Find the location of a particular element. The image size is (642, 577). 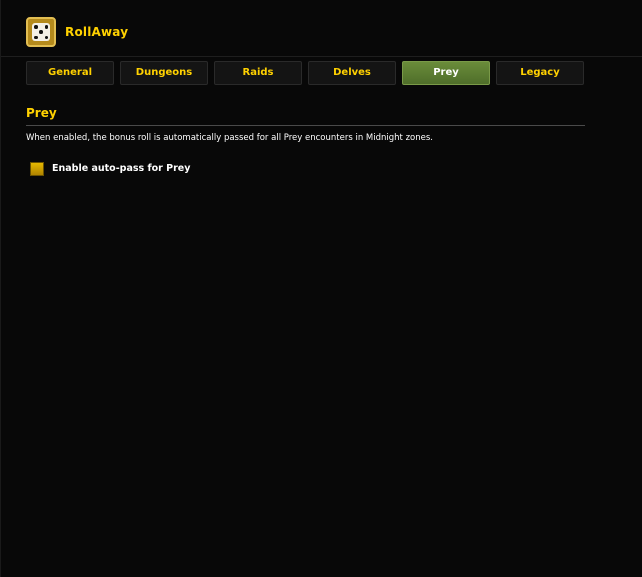

section-title: Prey is located at coordinates (41, 113).